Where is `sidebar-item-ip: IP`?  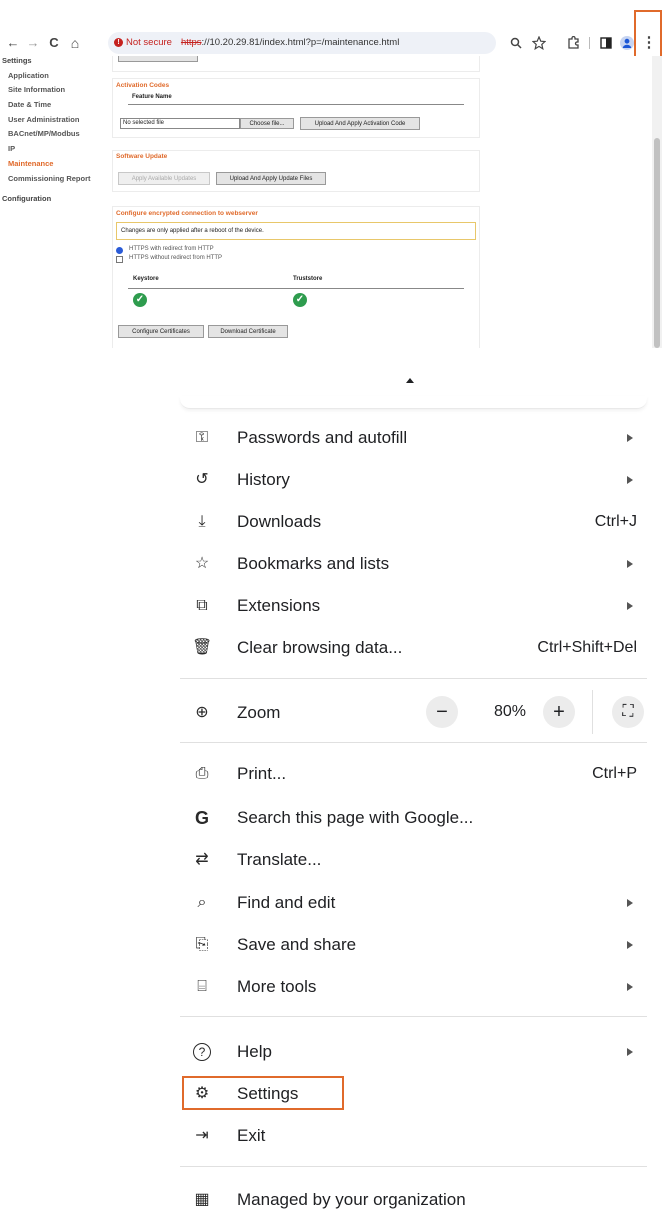
sidebar-item-ip: IP is located at coordinates (11, 148).